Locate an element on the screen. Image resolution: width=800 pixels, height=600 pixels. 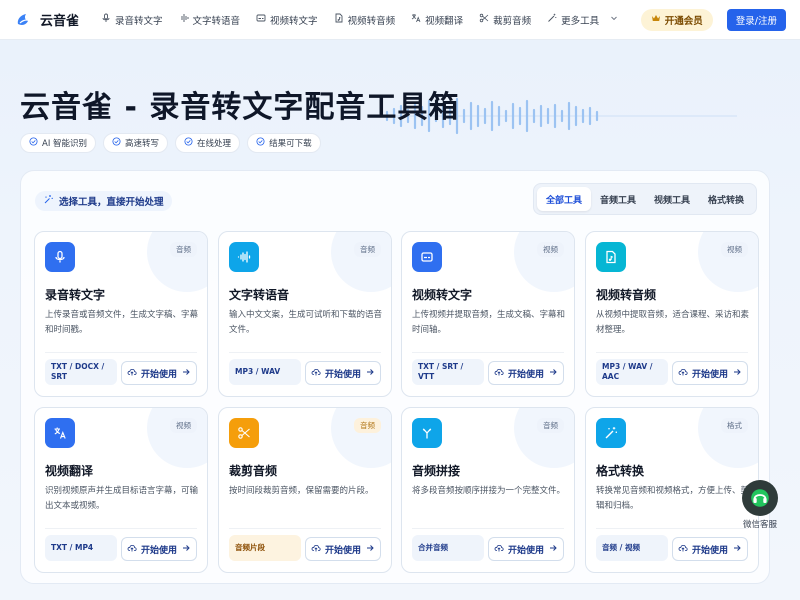
panel-heading: 选择工具，直接开始处理 is located at coordinates (103, 201).